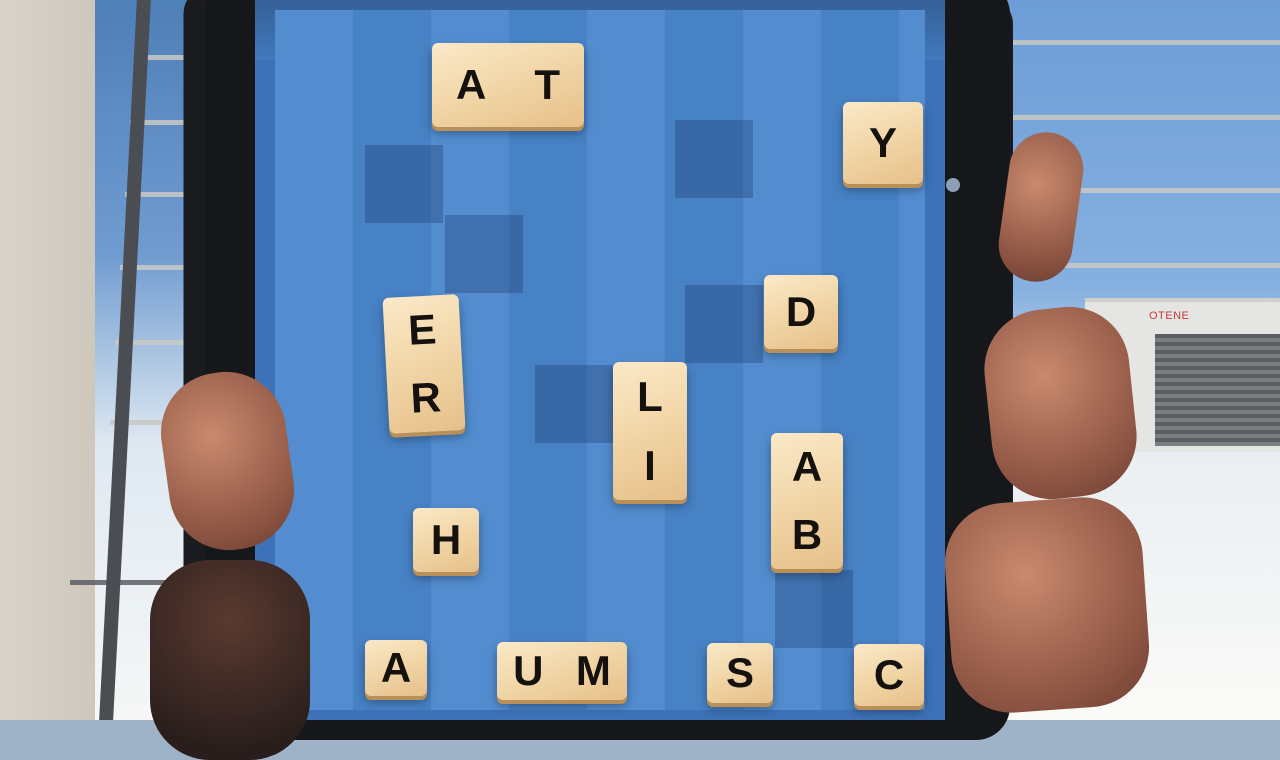  What do you see at coordinates (562, 671) in the screenshot?
I see `tile-um: U M` at bounding box center [562, 671].